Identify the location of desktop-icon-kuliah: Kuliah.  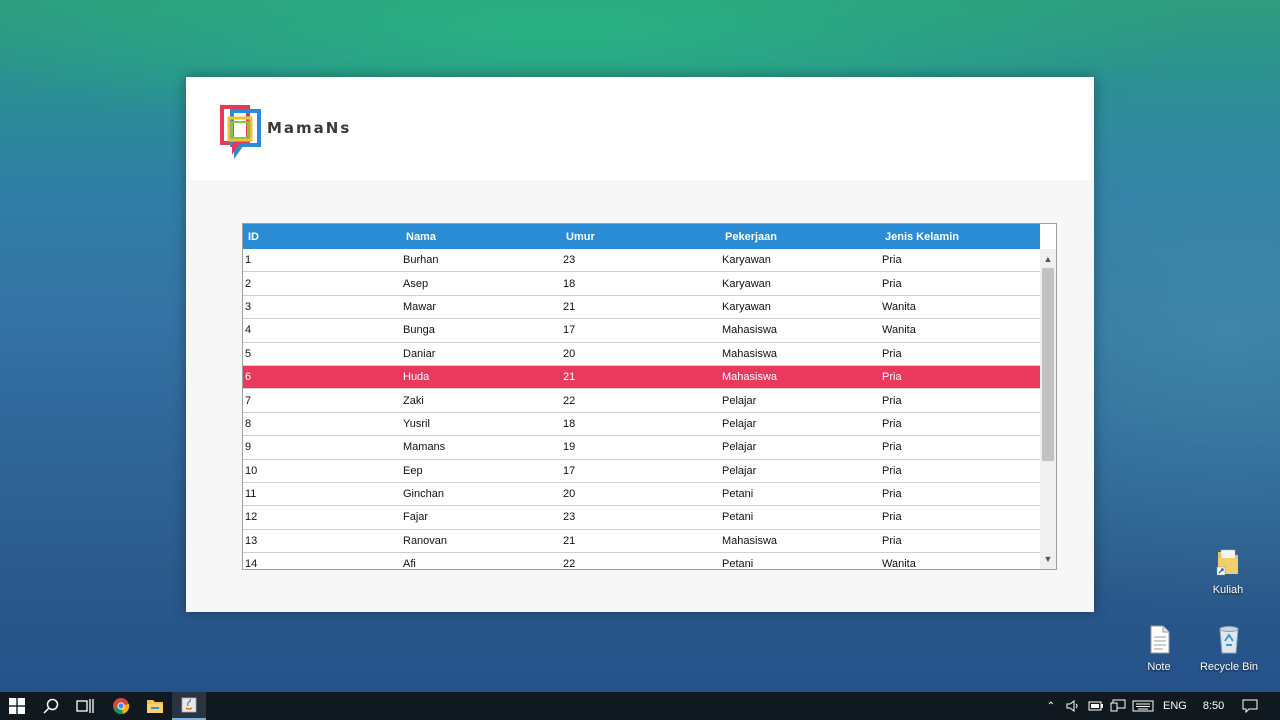
(1228, 571).